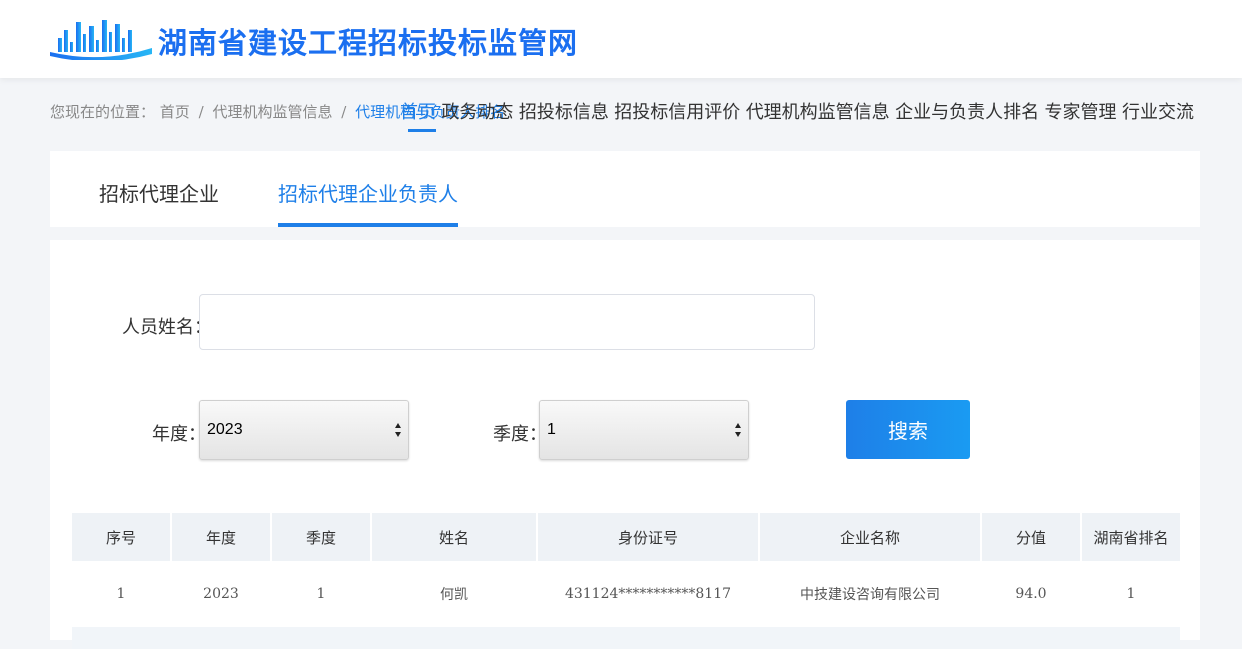 The width and height of the screenshot is (1242, 649). I want to click on nav-item-agency-supervision: 代理机构监管信息, so click(818, 116).